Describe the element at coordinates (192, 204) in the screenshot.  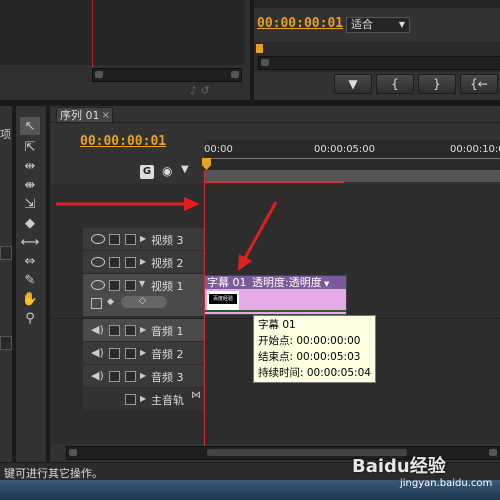
I see `arrow-head-icon` at that location.